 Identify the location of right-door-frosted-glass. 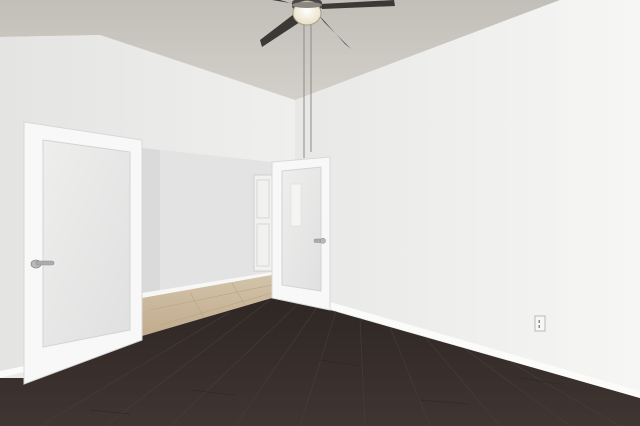
(301, 229).